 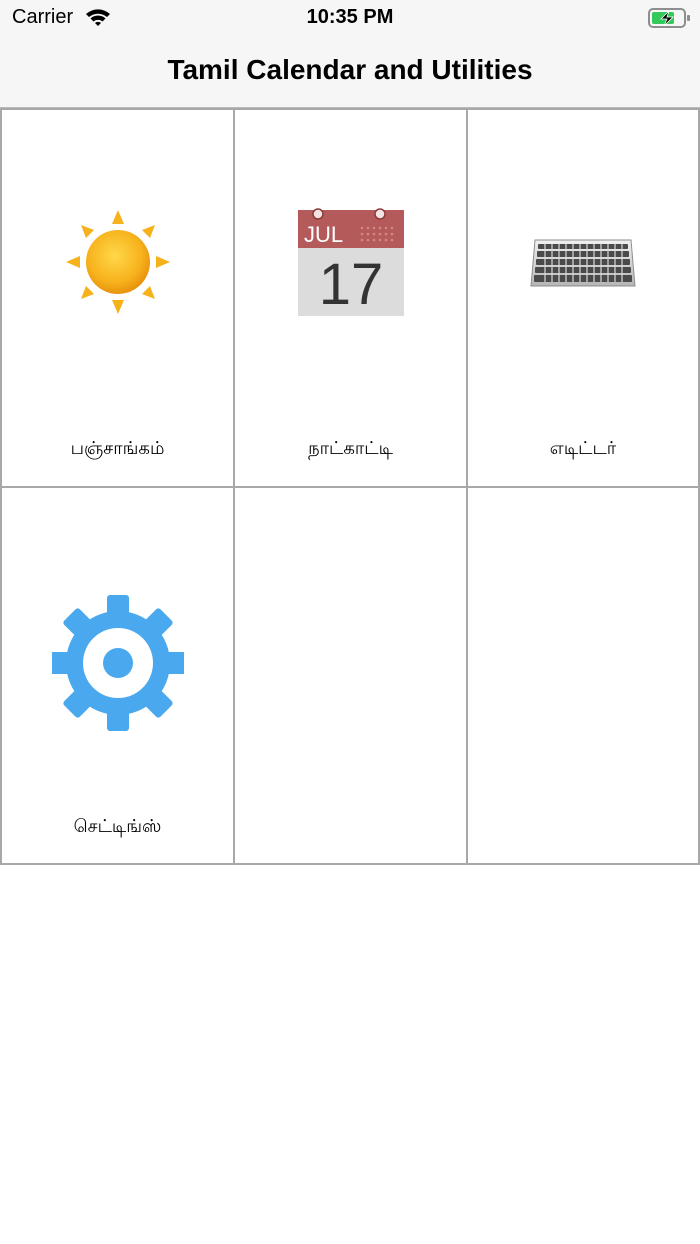 I want to click on tile-panchangam: பஞ்சாங்கம், so click(x=117, y=298).